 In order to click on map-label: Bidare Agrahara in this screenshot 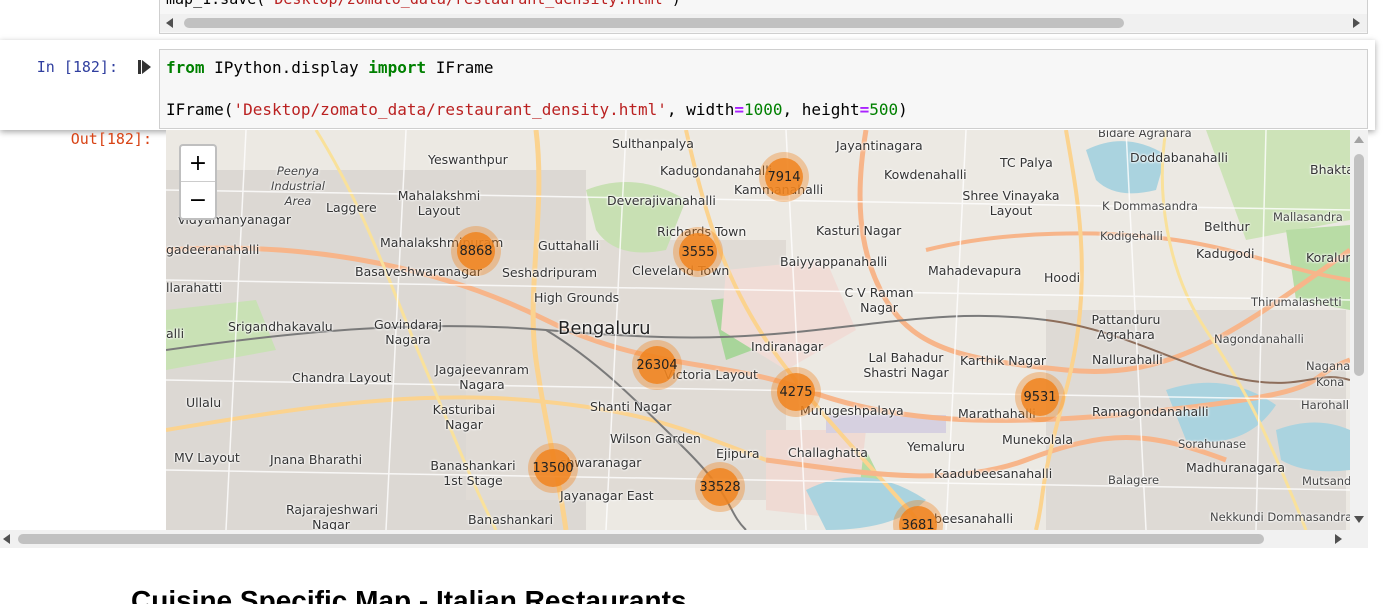, I will do `click(1145, 135)`.